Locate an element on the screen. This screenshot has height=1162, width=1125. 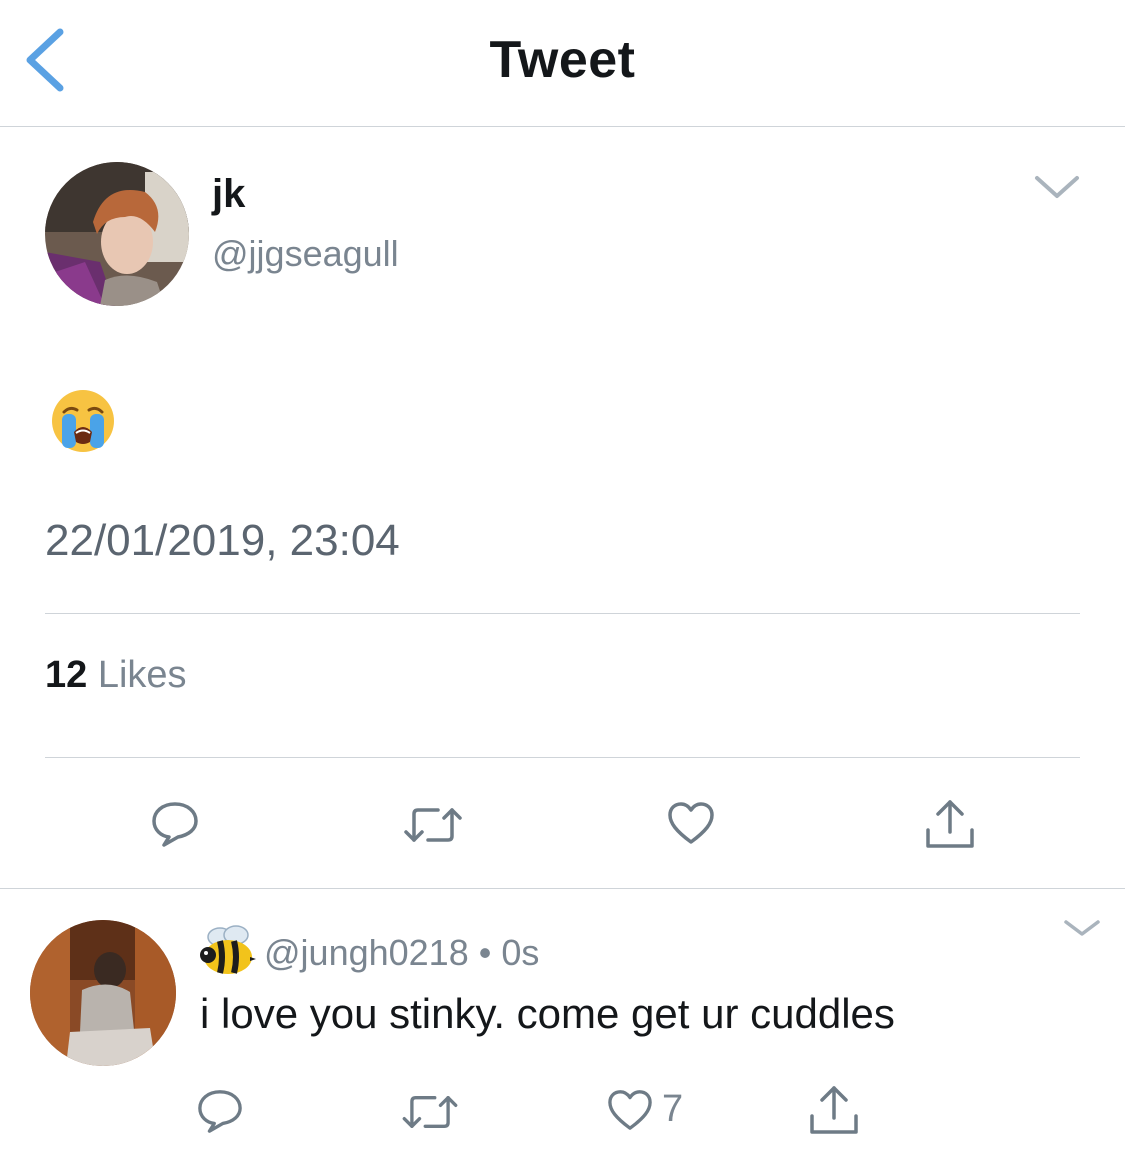
page-title: Tweet is located at coordinates (562, 60).